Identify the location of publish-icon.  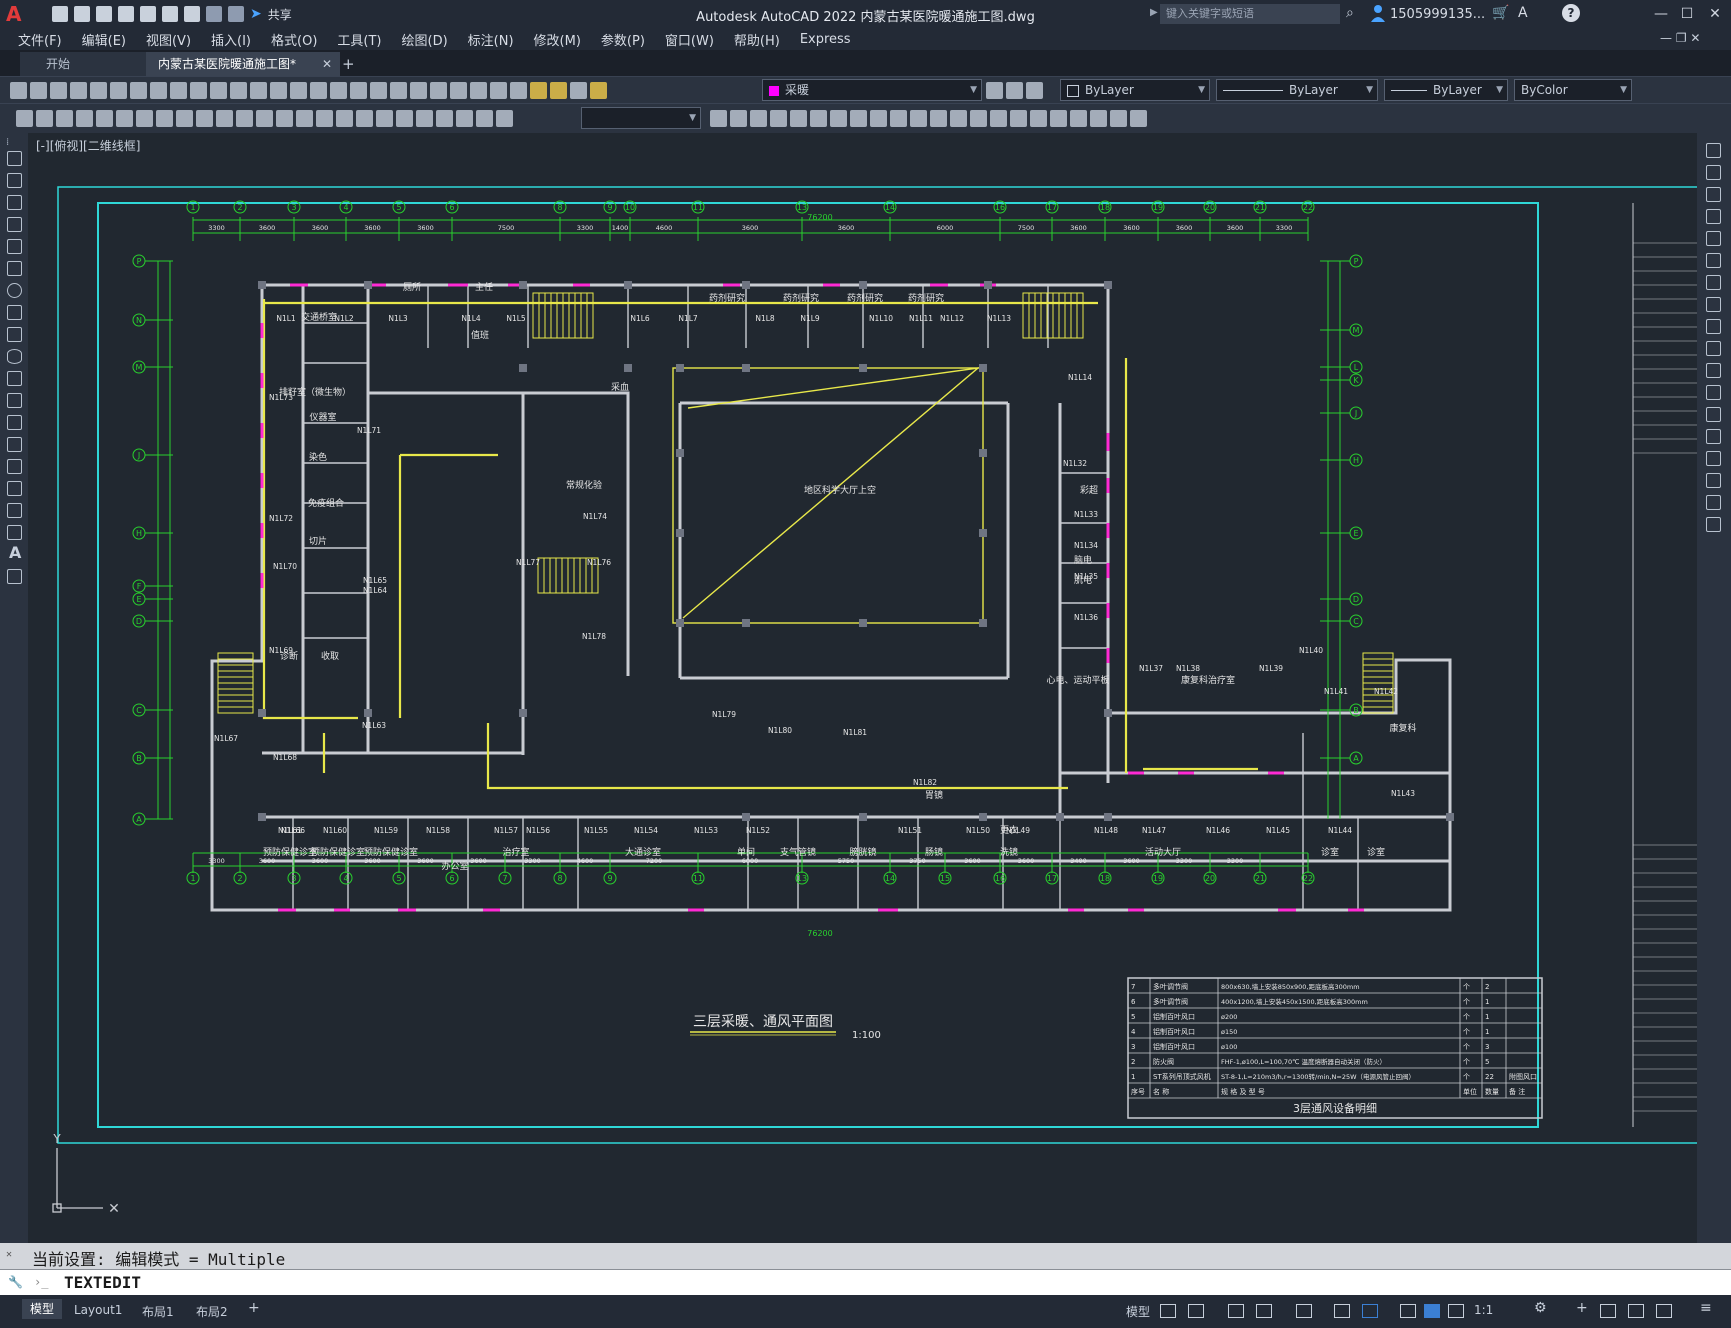
(118, 90).